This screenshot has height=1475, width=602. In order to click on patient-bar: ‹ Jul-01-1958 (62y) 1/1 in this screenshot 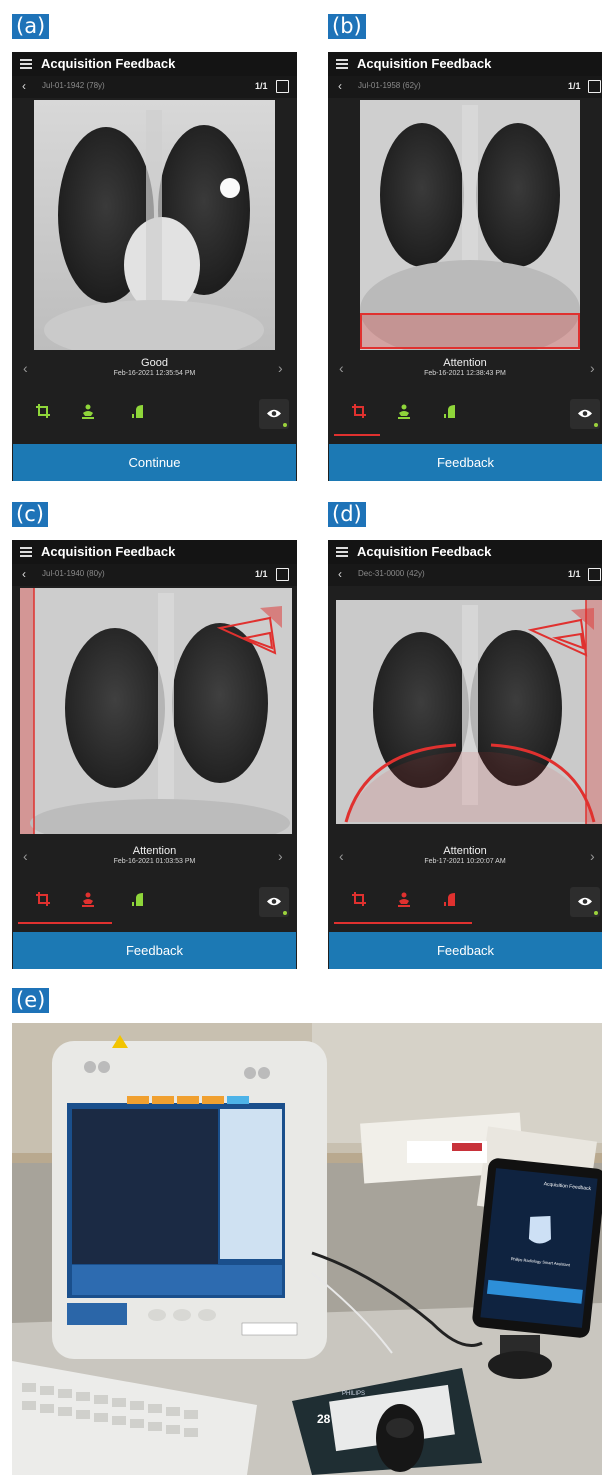, I will do `click(465, 87)`.